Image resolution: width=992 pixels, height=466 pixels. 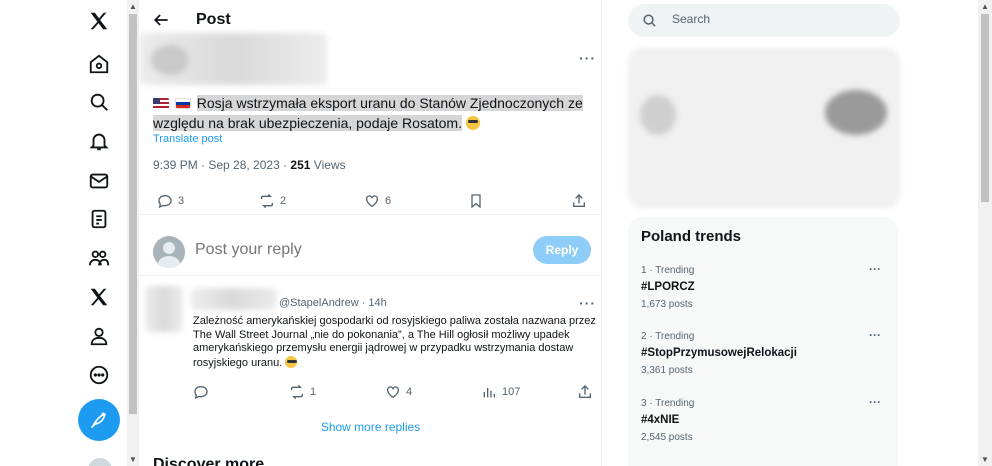 What do you see at coordinates (99, 64) in the screenshot?
I see `home-icon` at bounding box center [99, 64].